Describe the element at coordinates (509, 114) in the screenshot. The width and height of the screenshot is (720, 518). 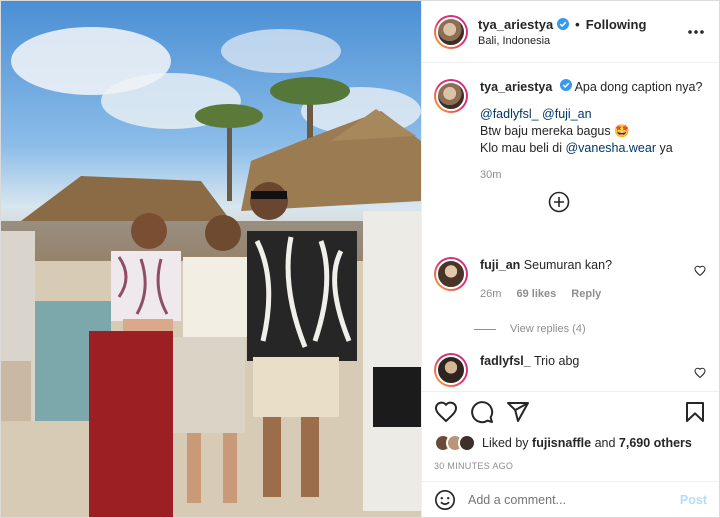
I see `mention-link: @fadlyfsl_` at that location.